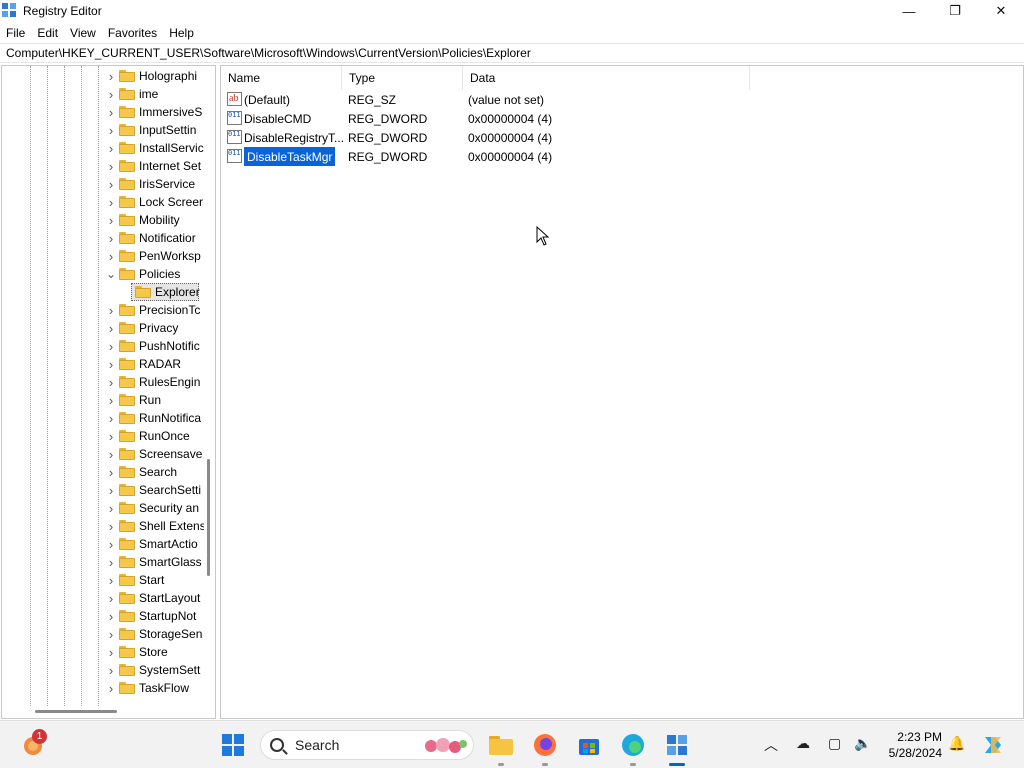 The height and width of the screenshot is (768, 1024). What do you see at coordinates (102, 454) in the screenshot?
I see `tree-item-screensave: › Screensave` at bounding box center [102, 454].